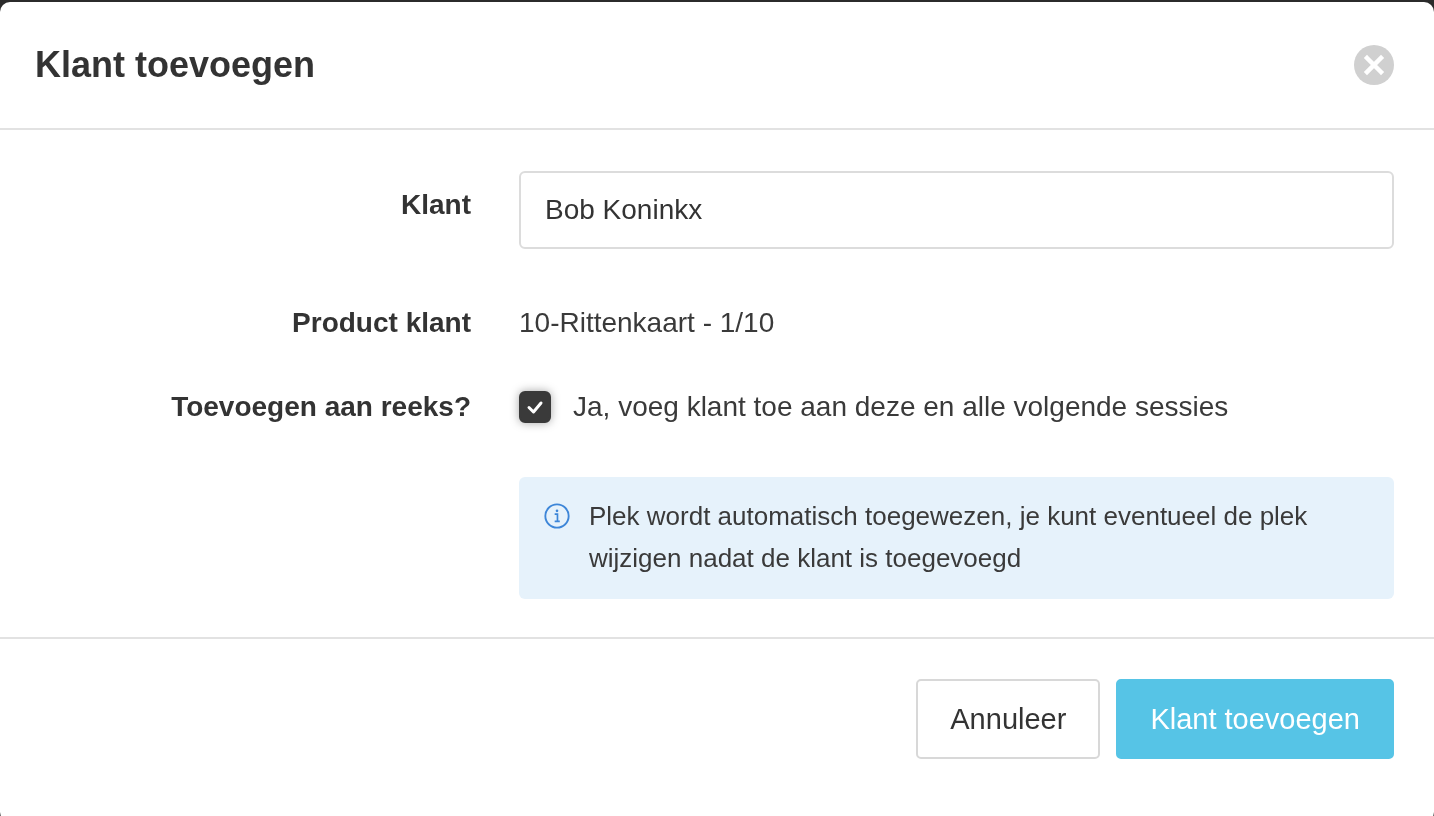  What do you see at coordinates (956, 210) in the screenshot?
I see `input-field: Bob Koninkx` at bounding box center [956, 210].